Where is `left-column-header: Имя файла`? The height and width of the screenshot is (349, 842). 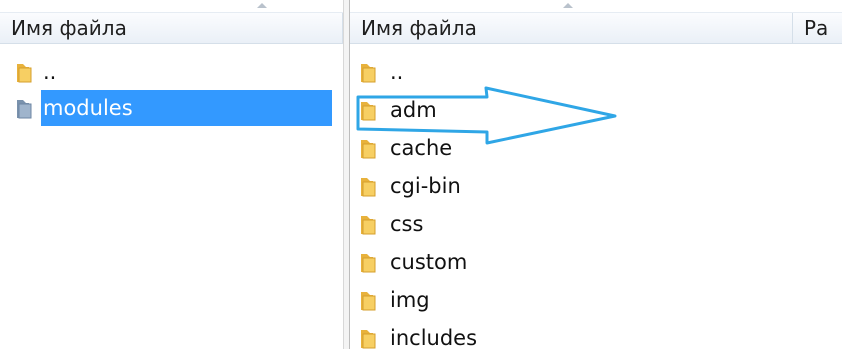
left-column-header: Имя файла is located at coordinates (171, 23).